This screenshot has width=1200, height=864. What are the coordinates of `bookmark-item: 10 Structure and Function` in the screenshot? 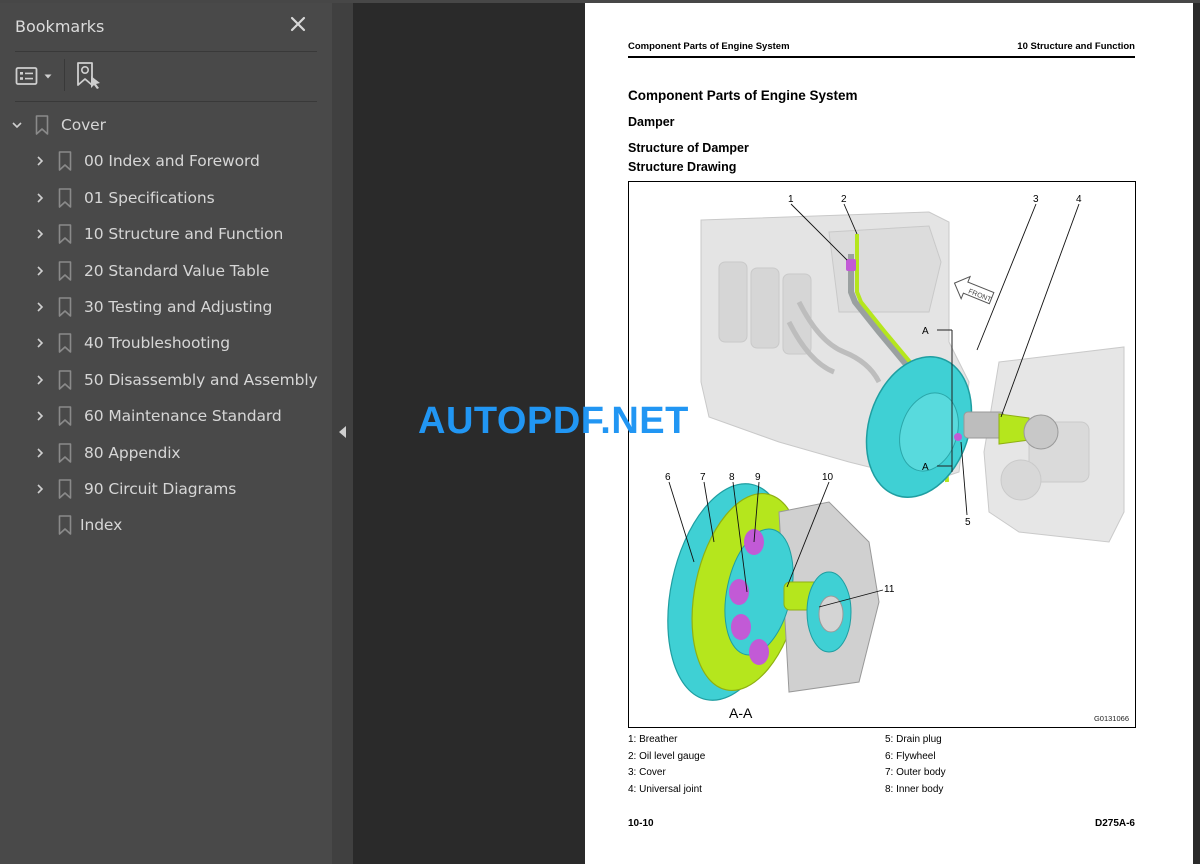 It's located at (166, 234).